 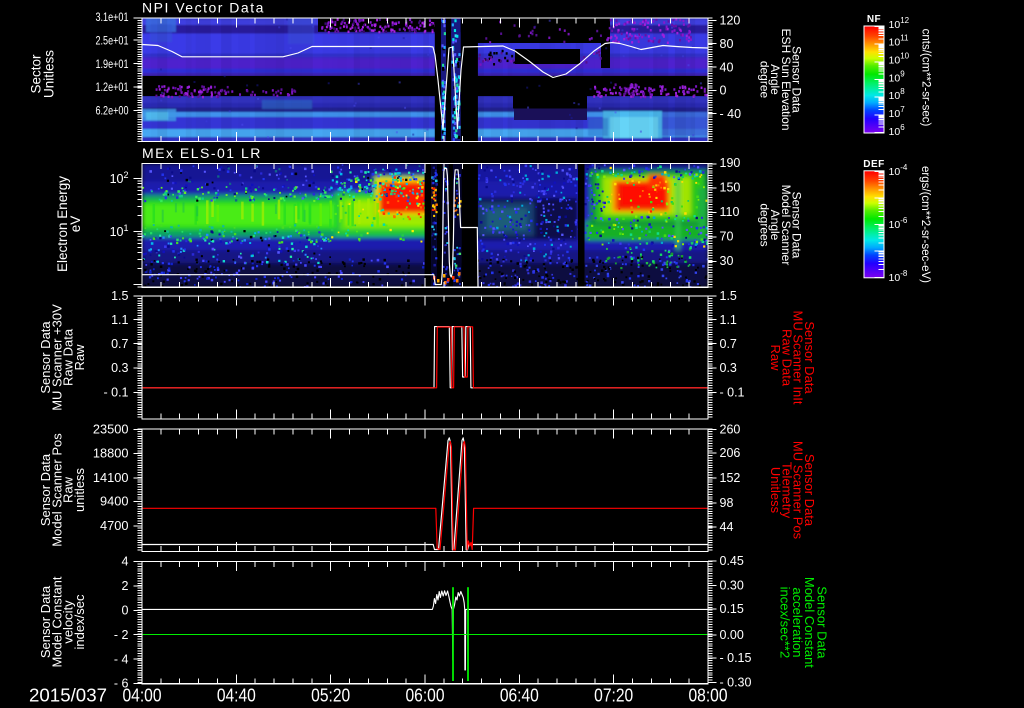 I want to click on svg-text: eV, so click(x=75, y=224).